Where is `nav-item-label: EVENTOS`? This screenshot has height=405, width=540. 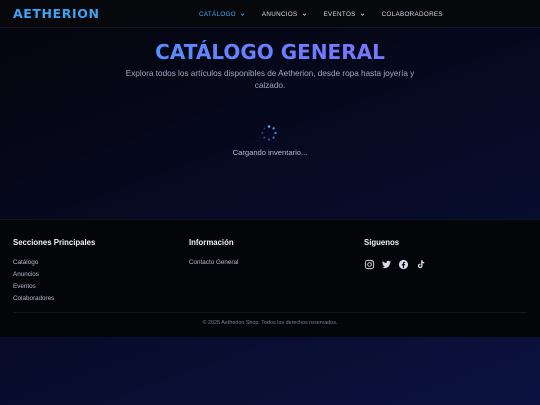 nav-item-label: EVENTOS is located at coordinates (339, 14).